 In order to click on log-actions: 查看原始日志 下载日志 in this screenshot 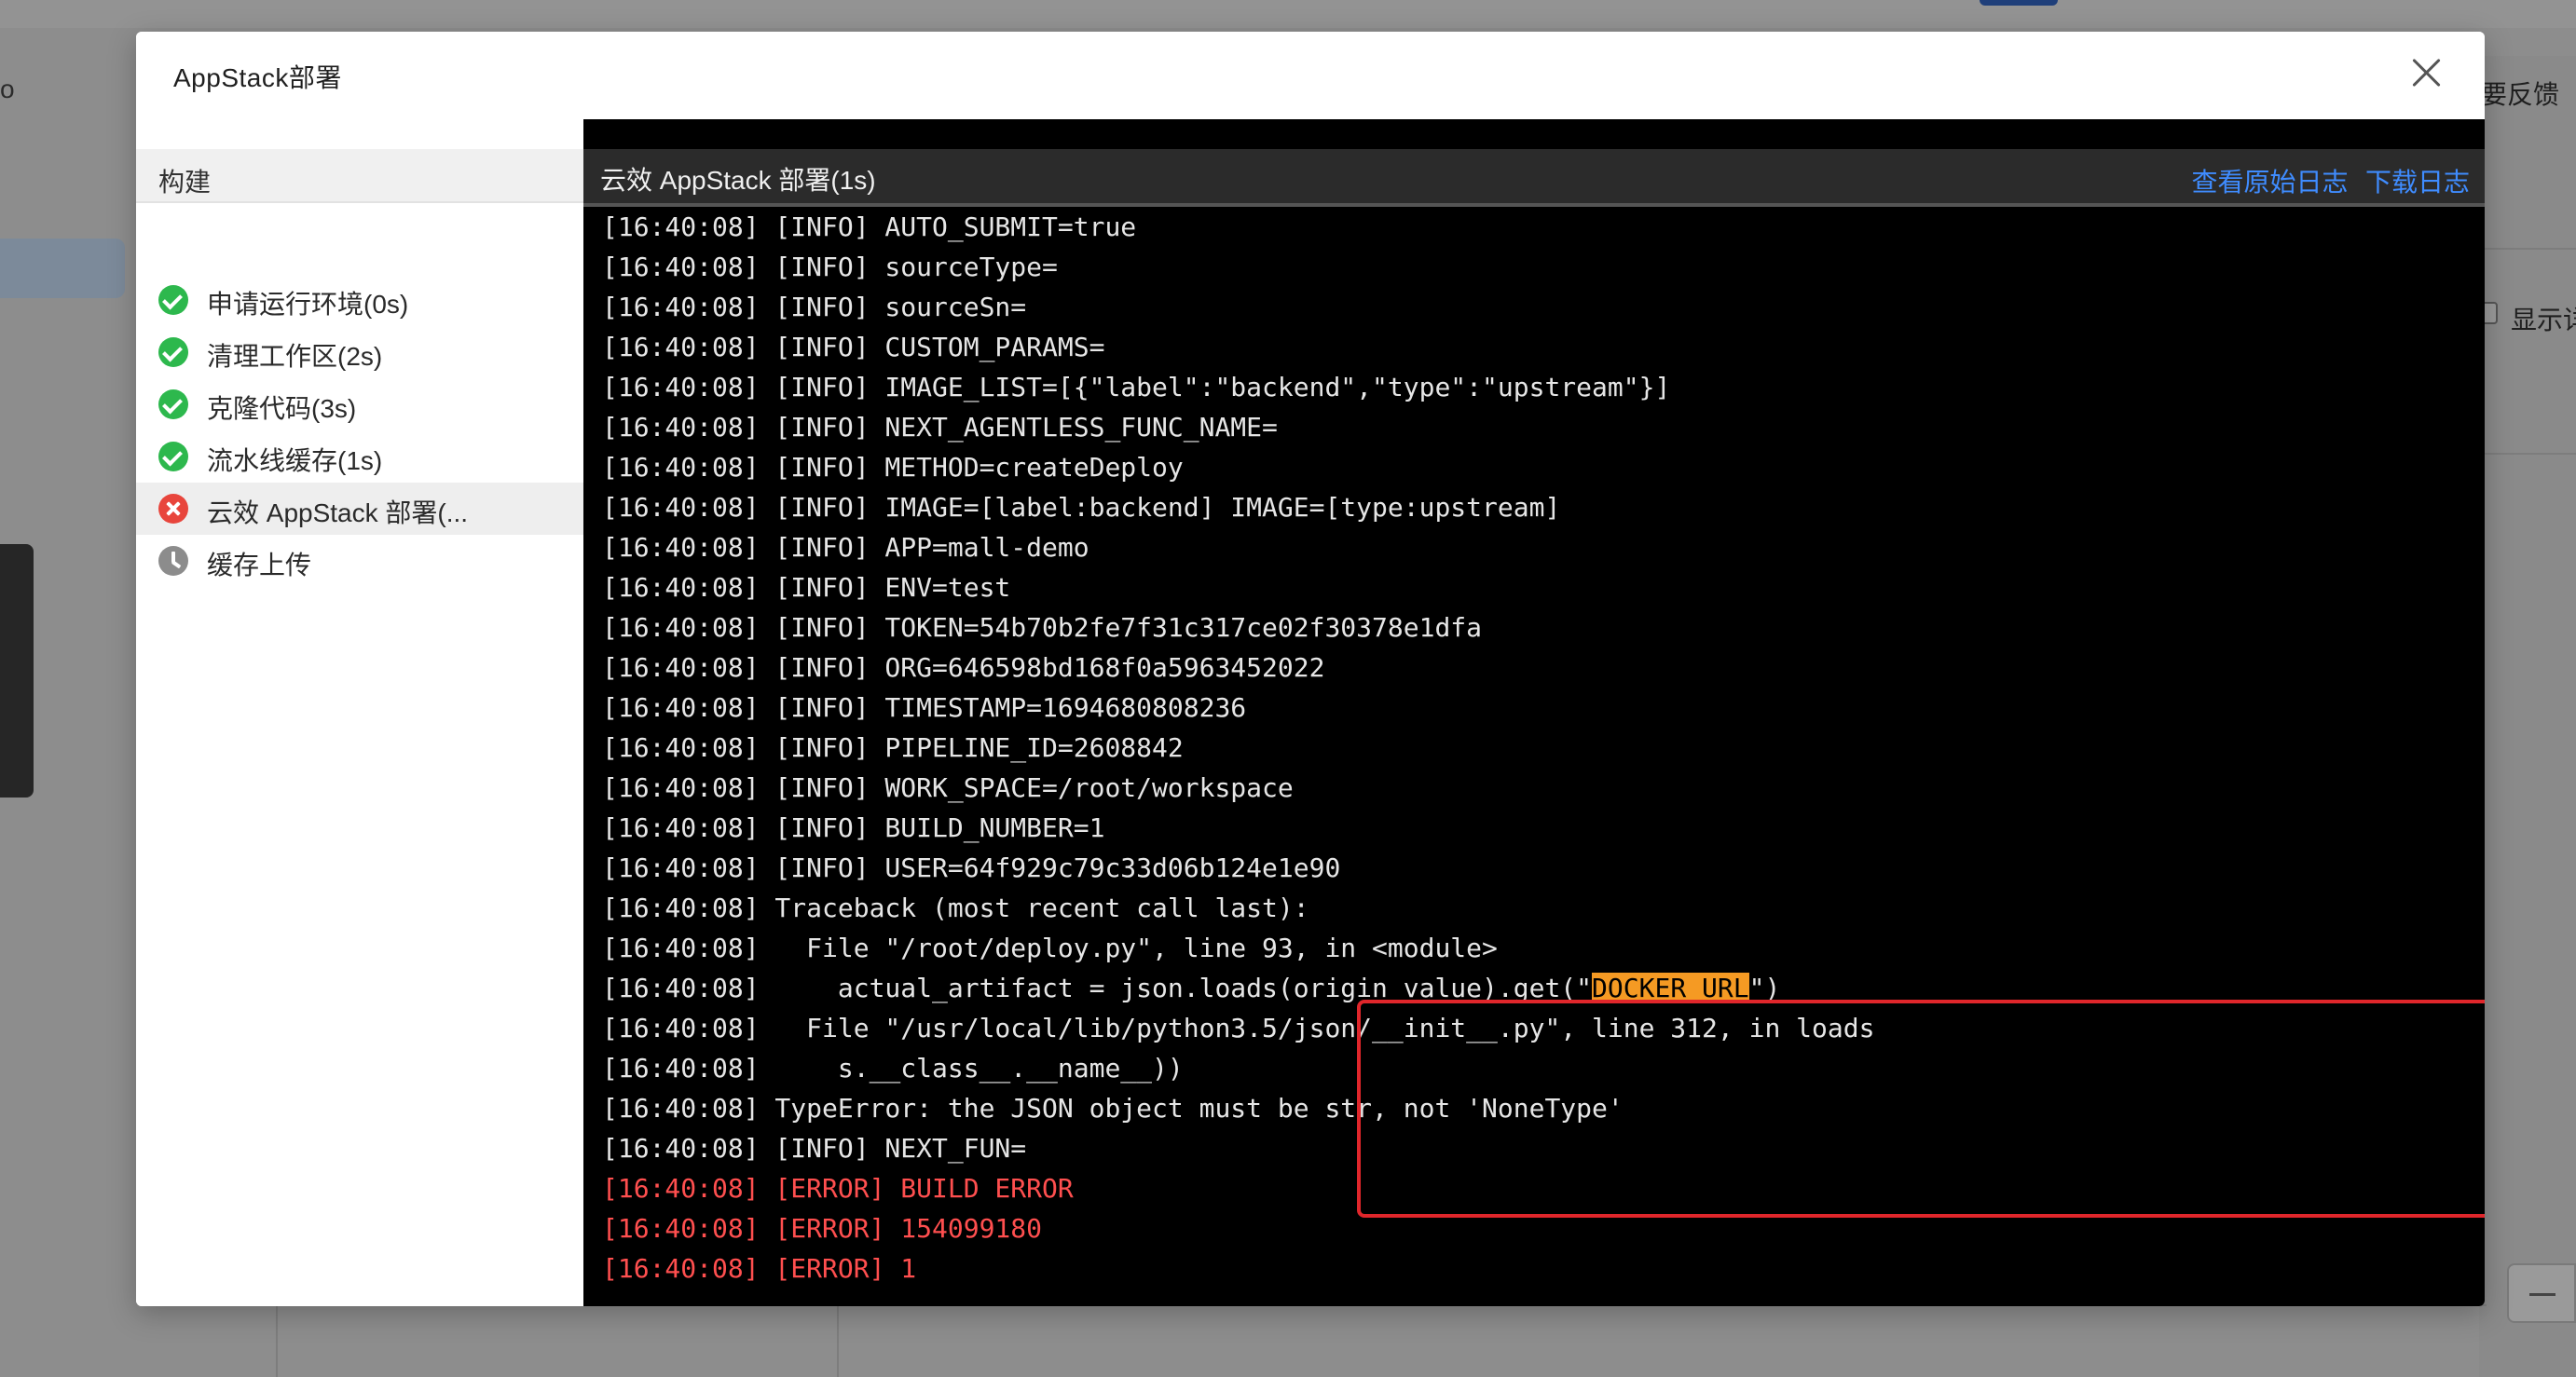, I will do `click(2324, 180)`.